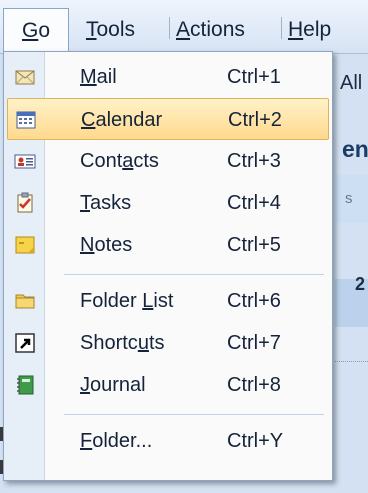 The width and height of the screenshot is (368, 493). I want to click on shortcut-label: Ctrl+6, so click(254, 301).